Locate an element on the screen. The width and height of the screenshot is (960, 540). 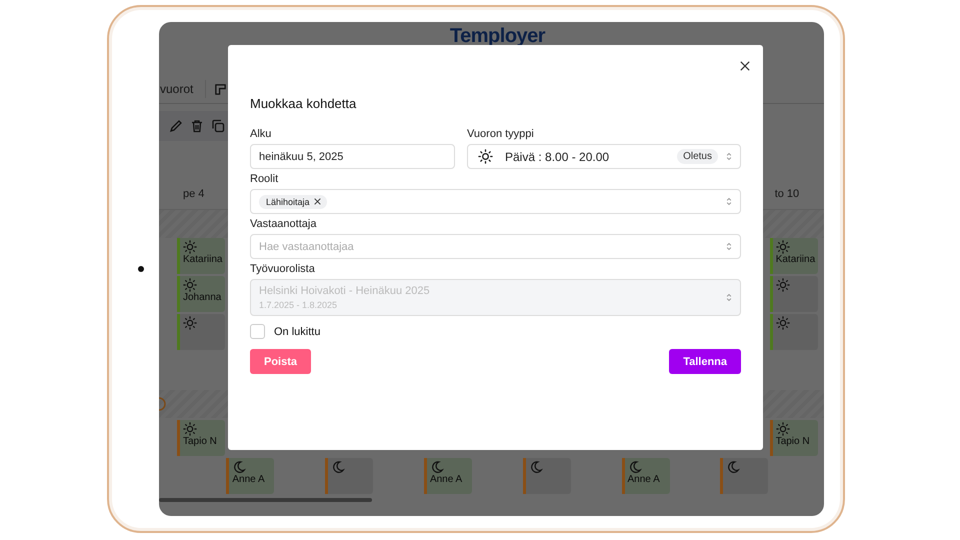
close-button is located at coordinates (745, 66).